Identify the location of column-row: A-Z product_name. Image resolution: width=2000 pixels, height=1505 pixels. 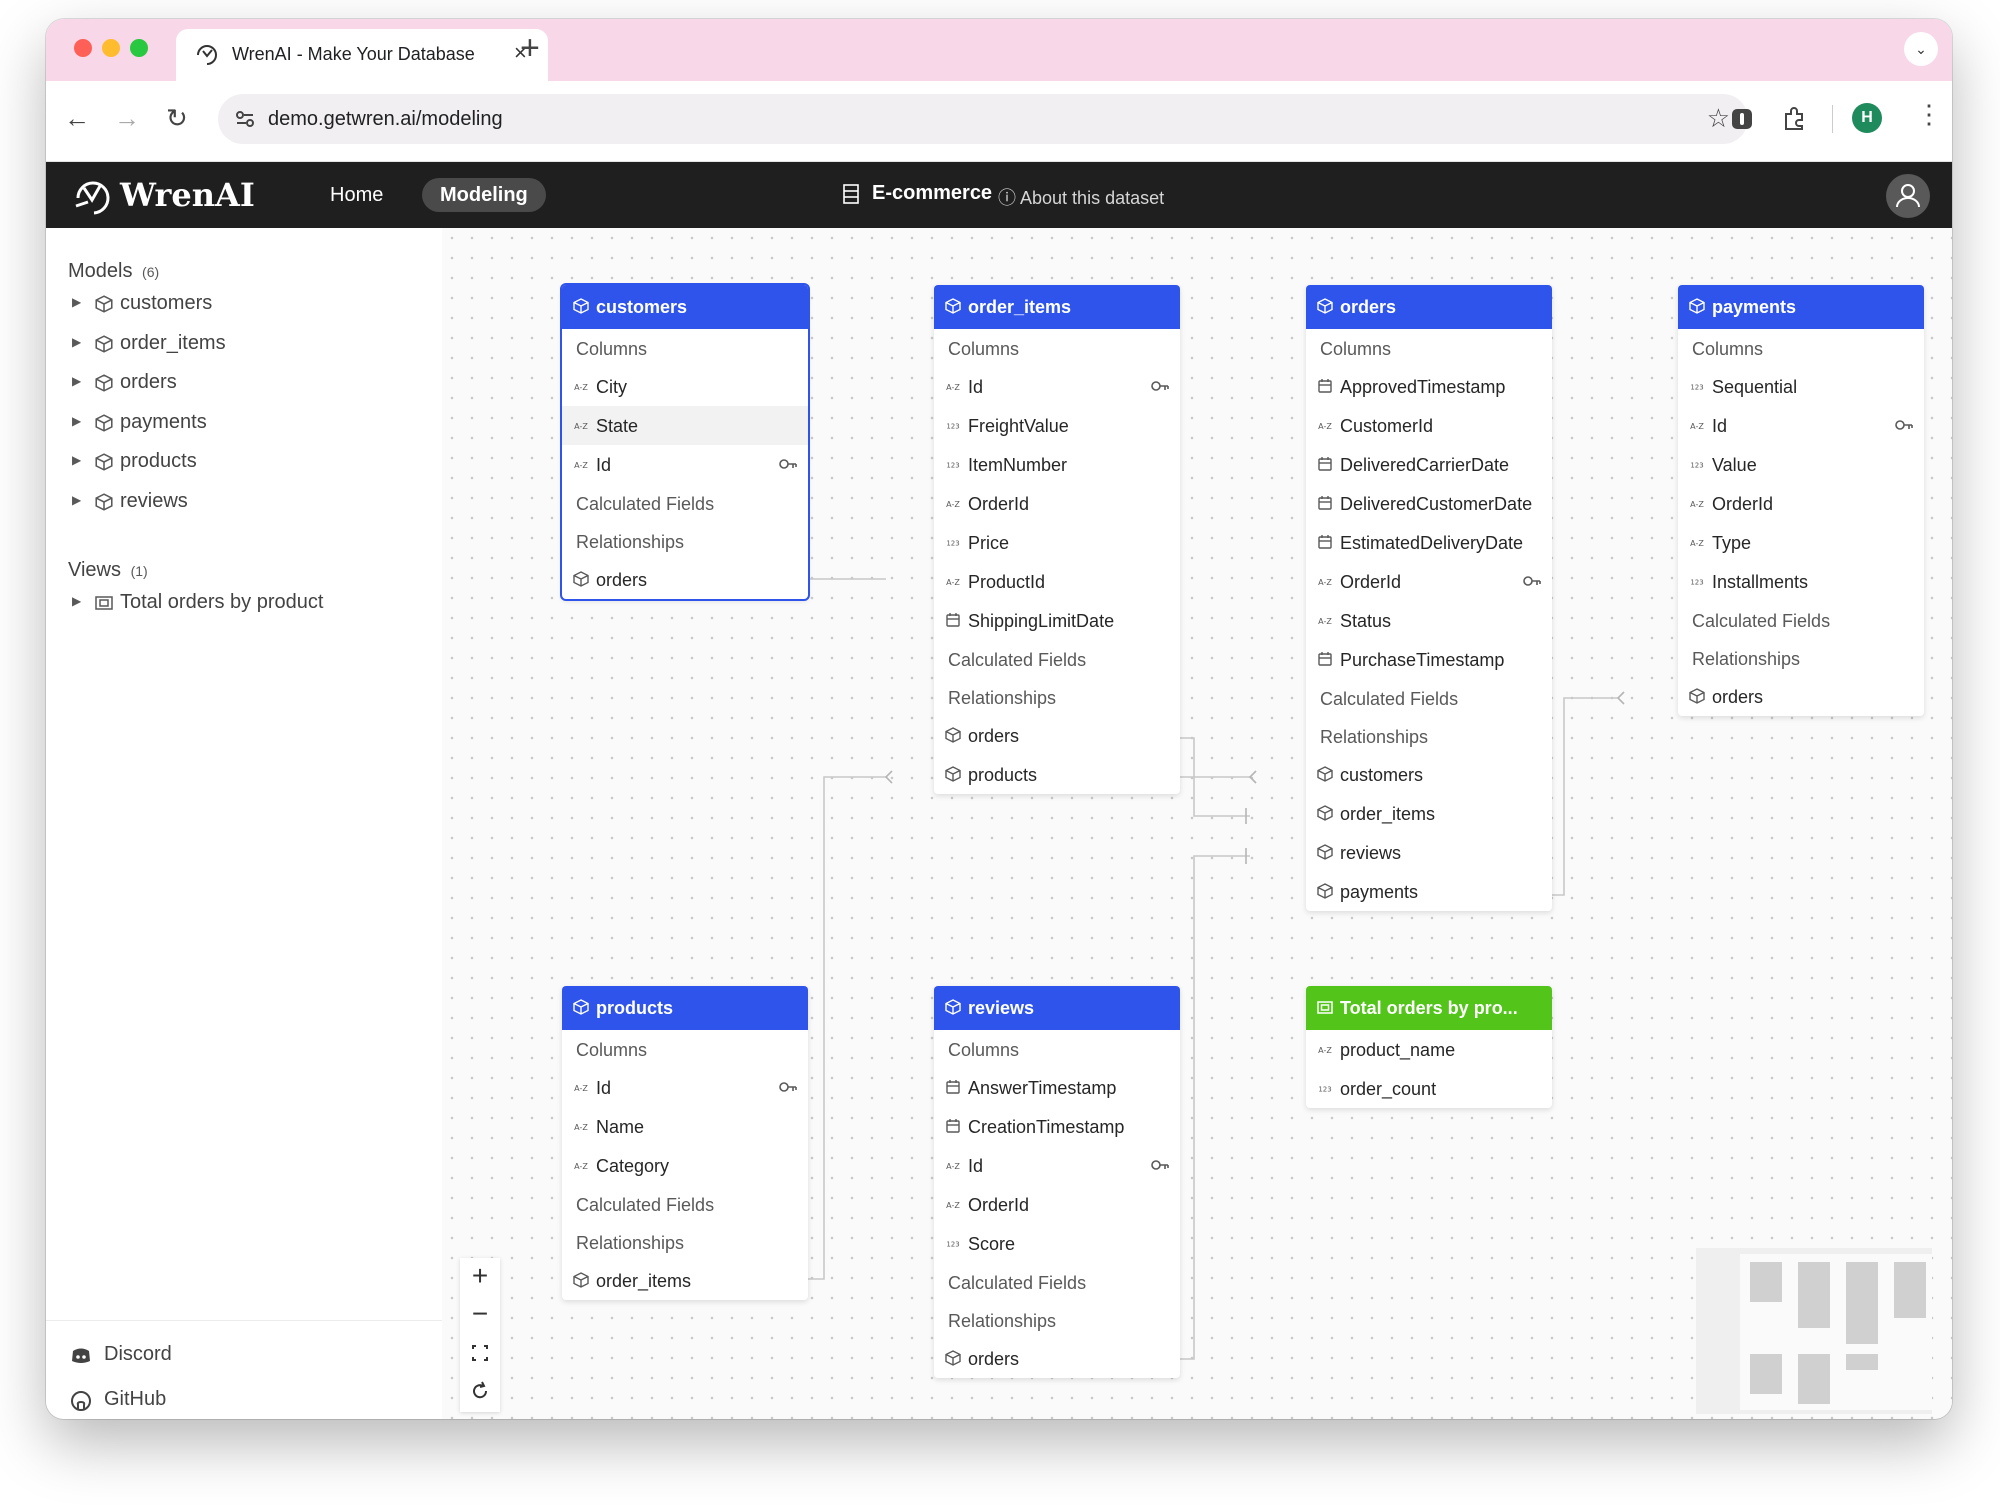
(1429, 1049).